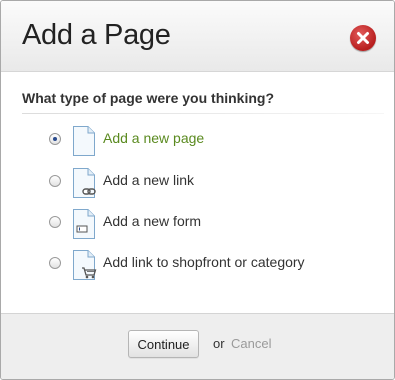  What do you see at coordinates (203, 113) in the screenshot?
I see `divider` at bounding box center [203, 113].